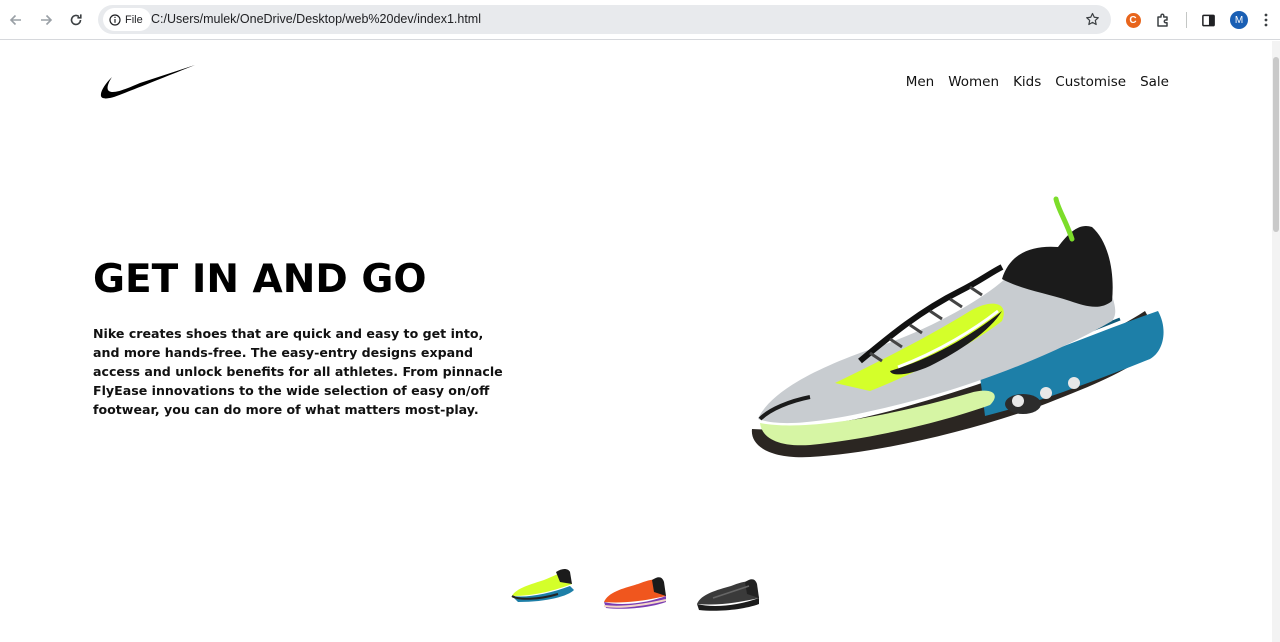 The height and width of the screenshot is (642, 1280). I want to click on side-panel-icon, so click(1208, 20).